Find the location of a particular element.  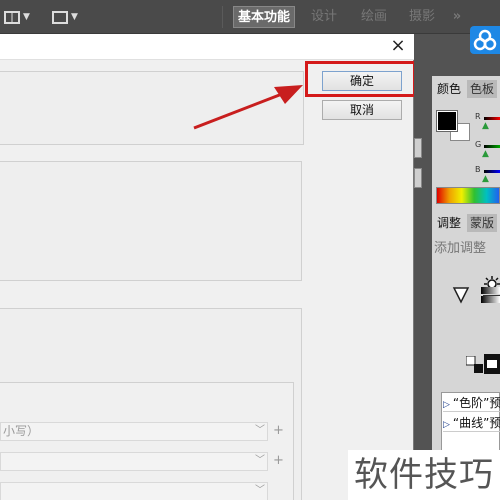

layout-grid-icon is located at coordinates (12, 17).